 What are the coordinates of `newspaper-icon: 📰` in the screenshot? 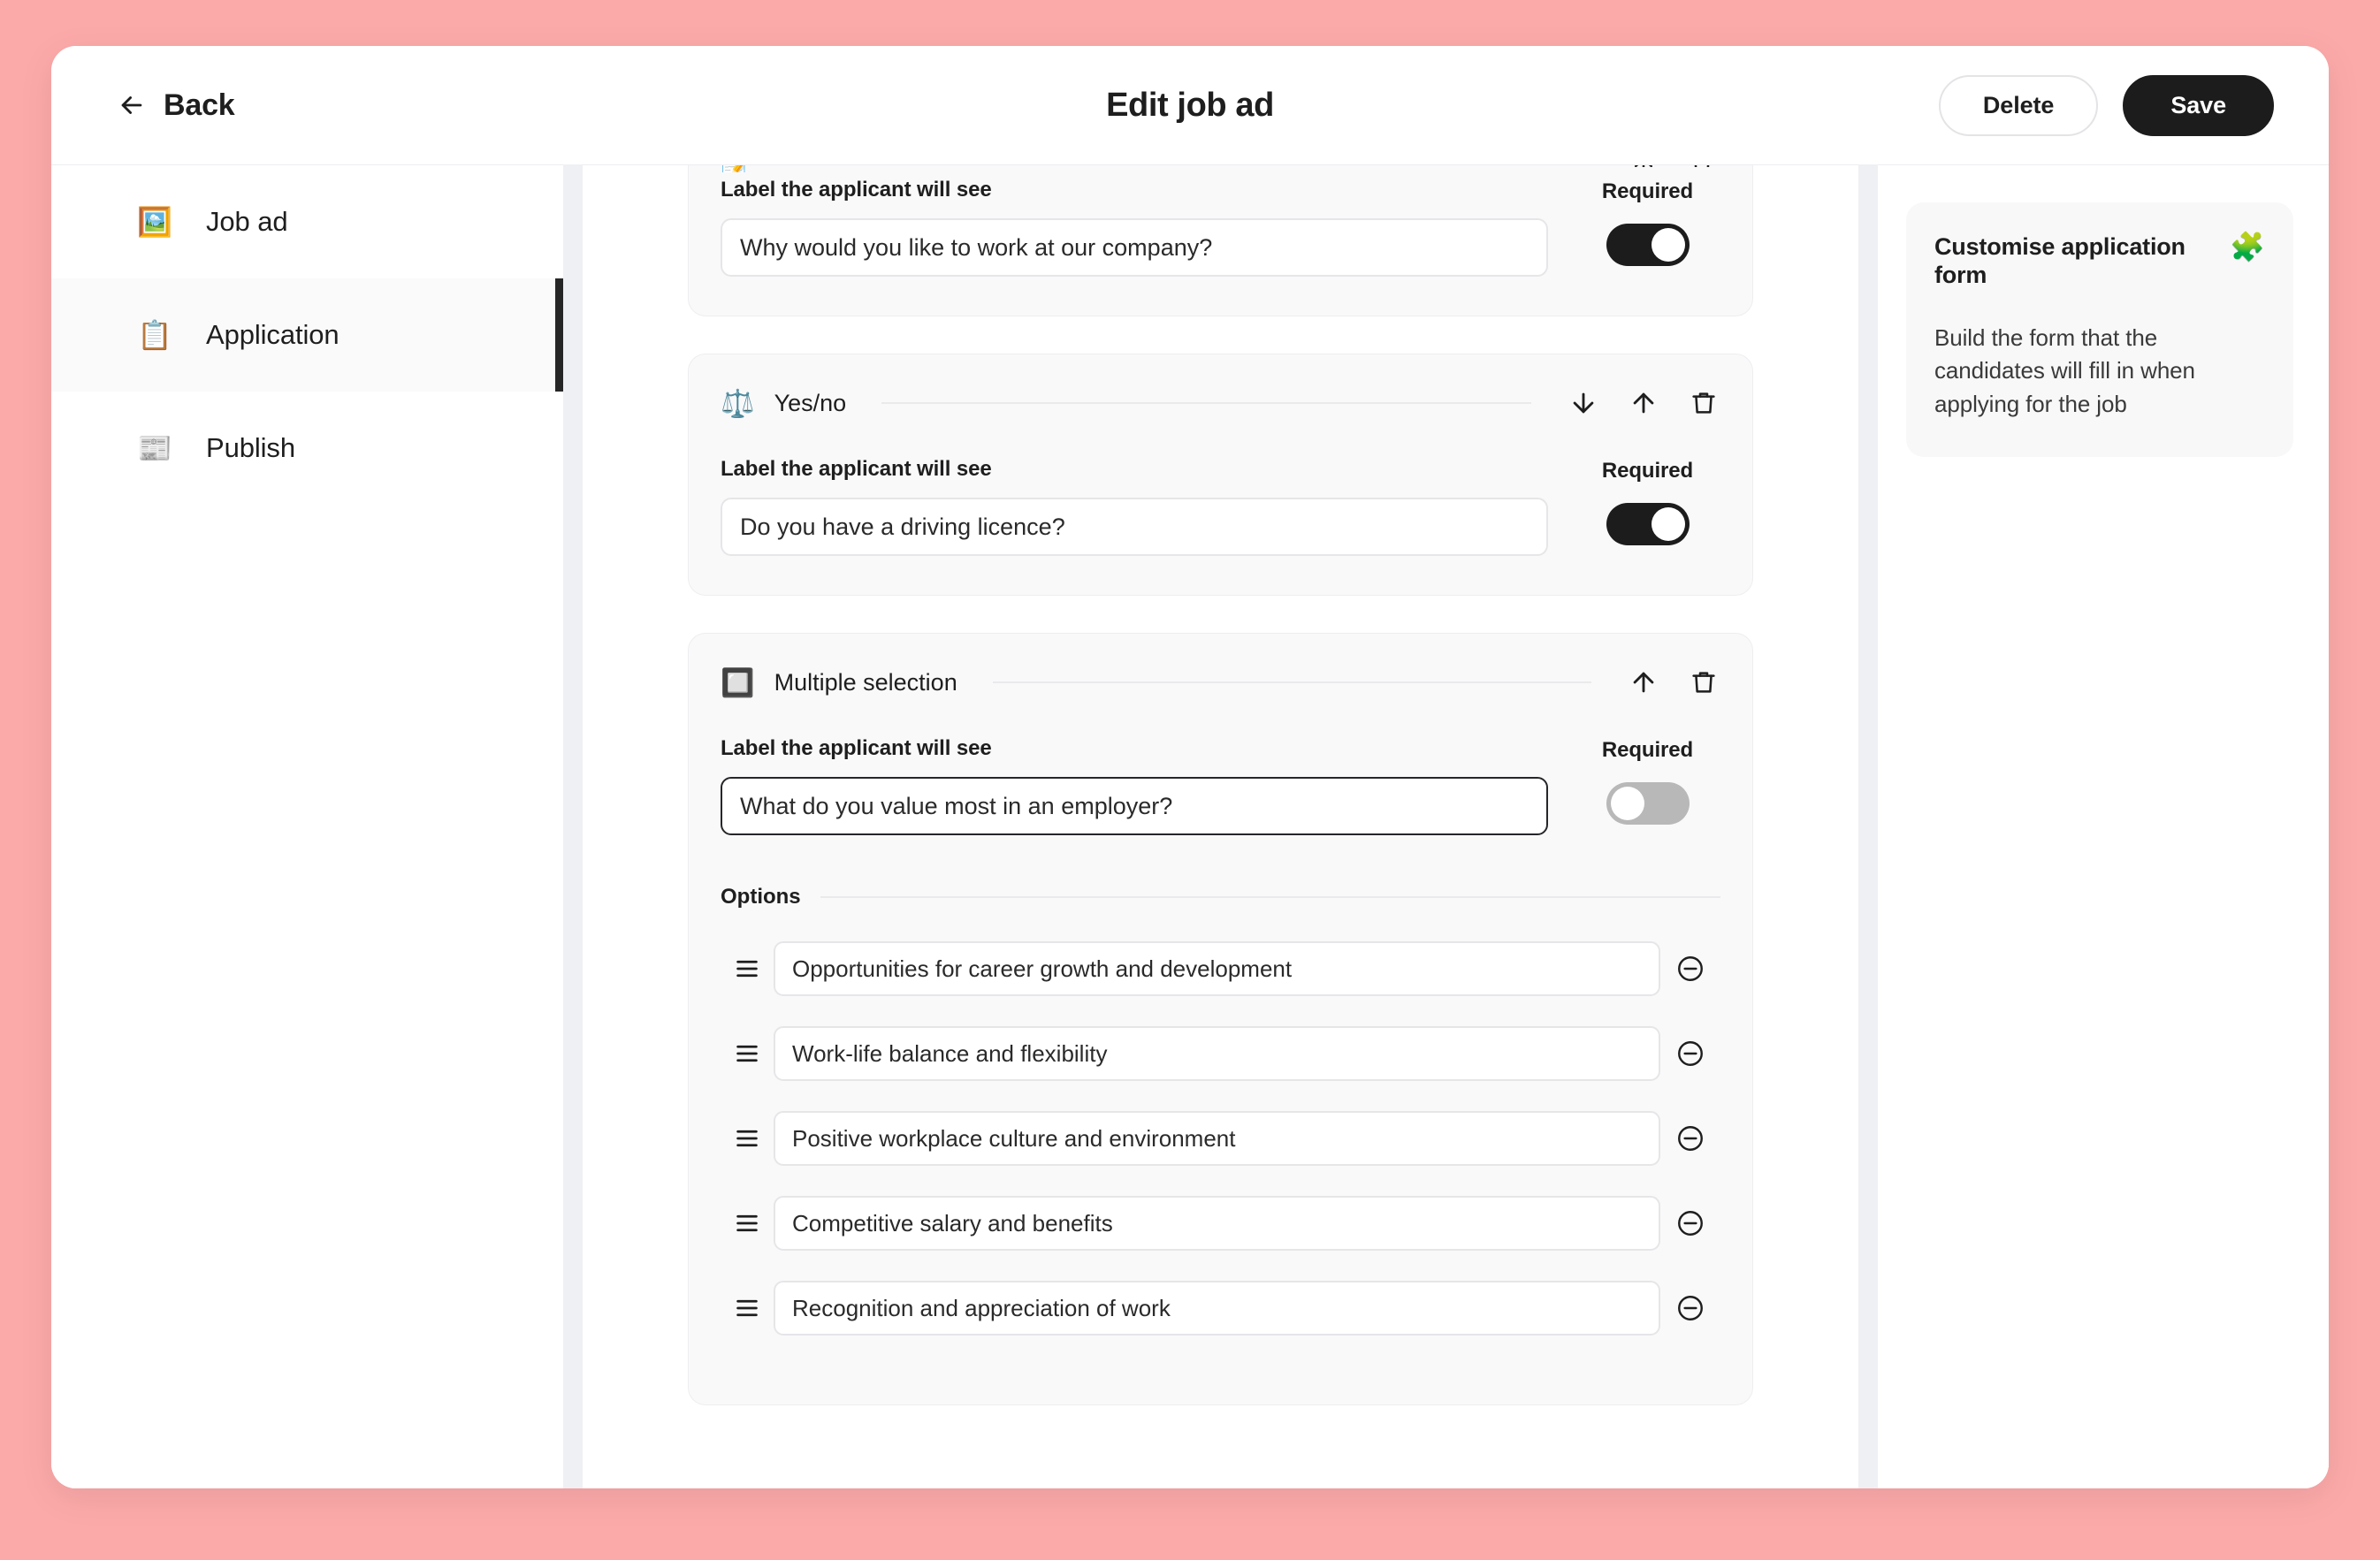 It's located at (154, 448).